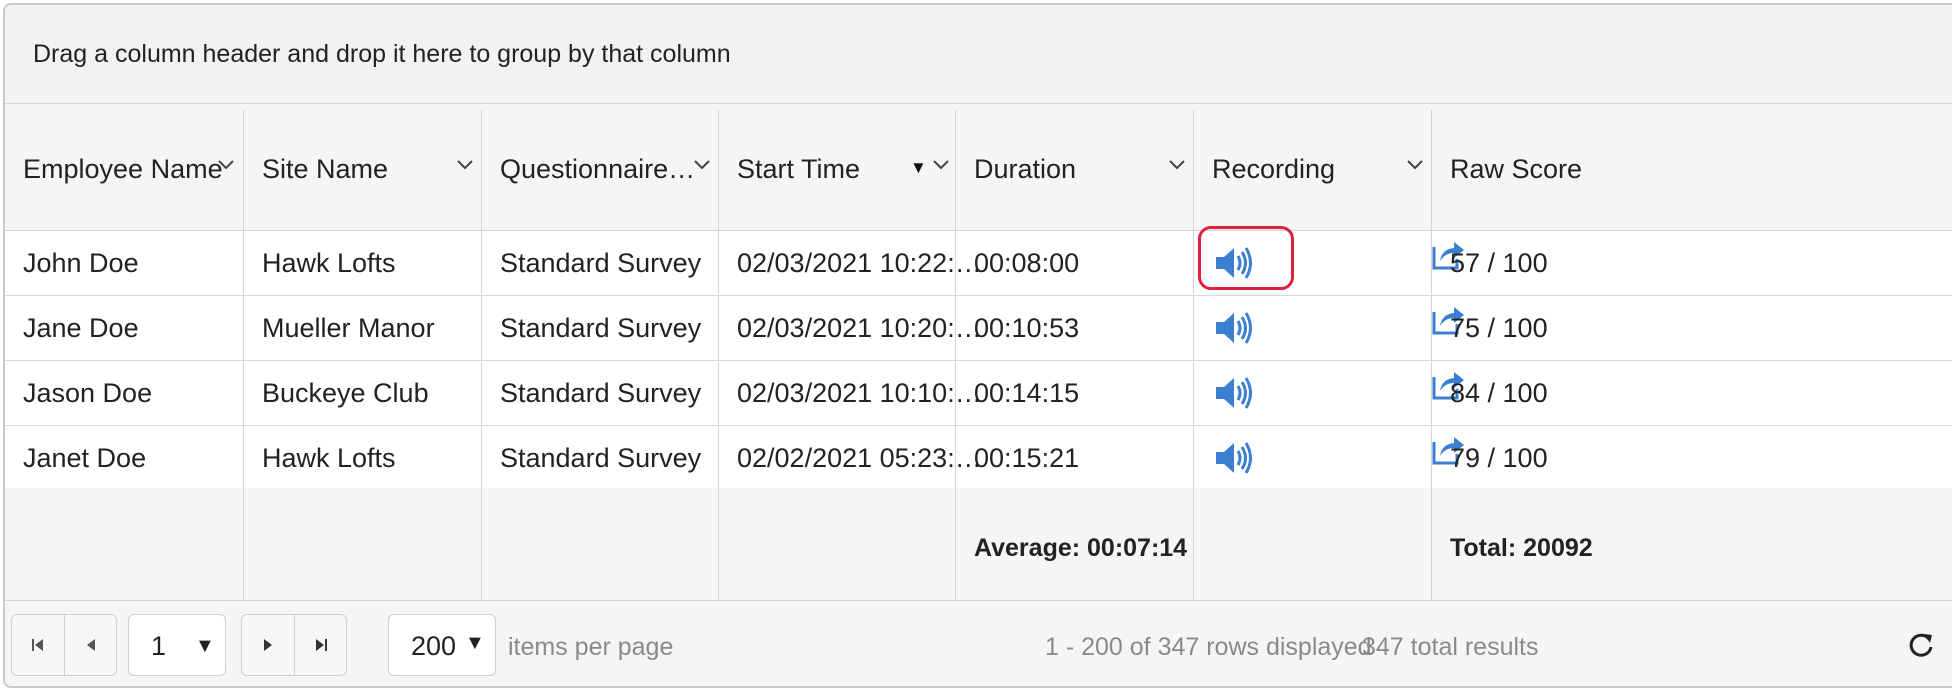  Describe the element at coordinates (88, 393) in the screenshot. I see `employee-name: Jason Doe` at that location.